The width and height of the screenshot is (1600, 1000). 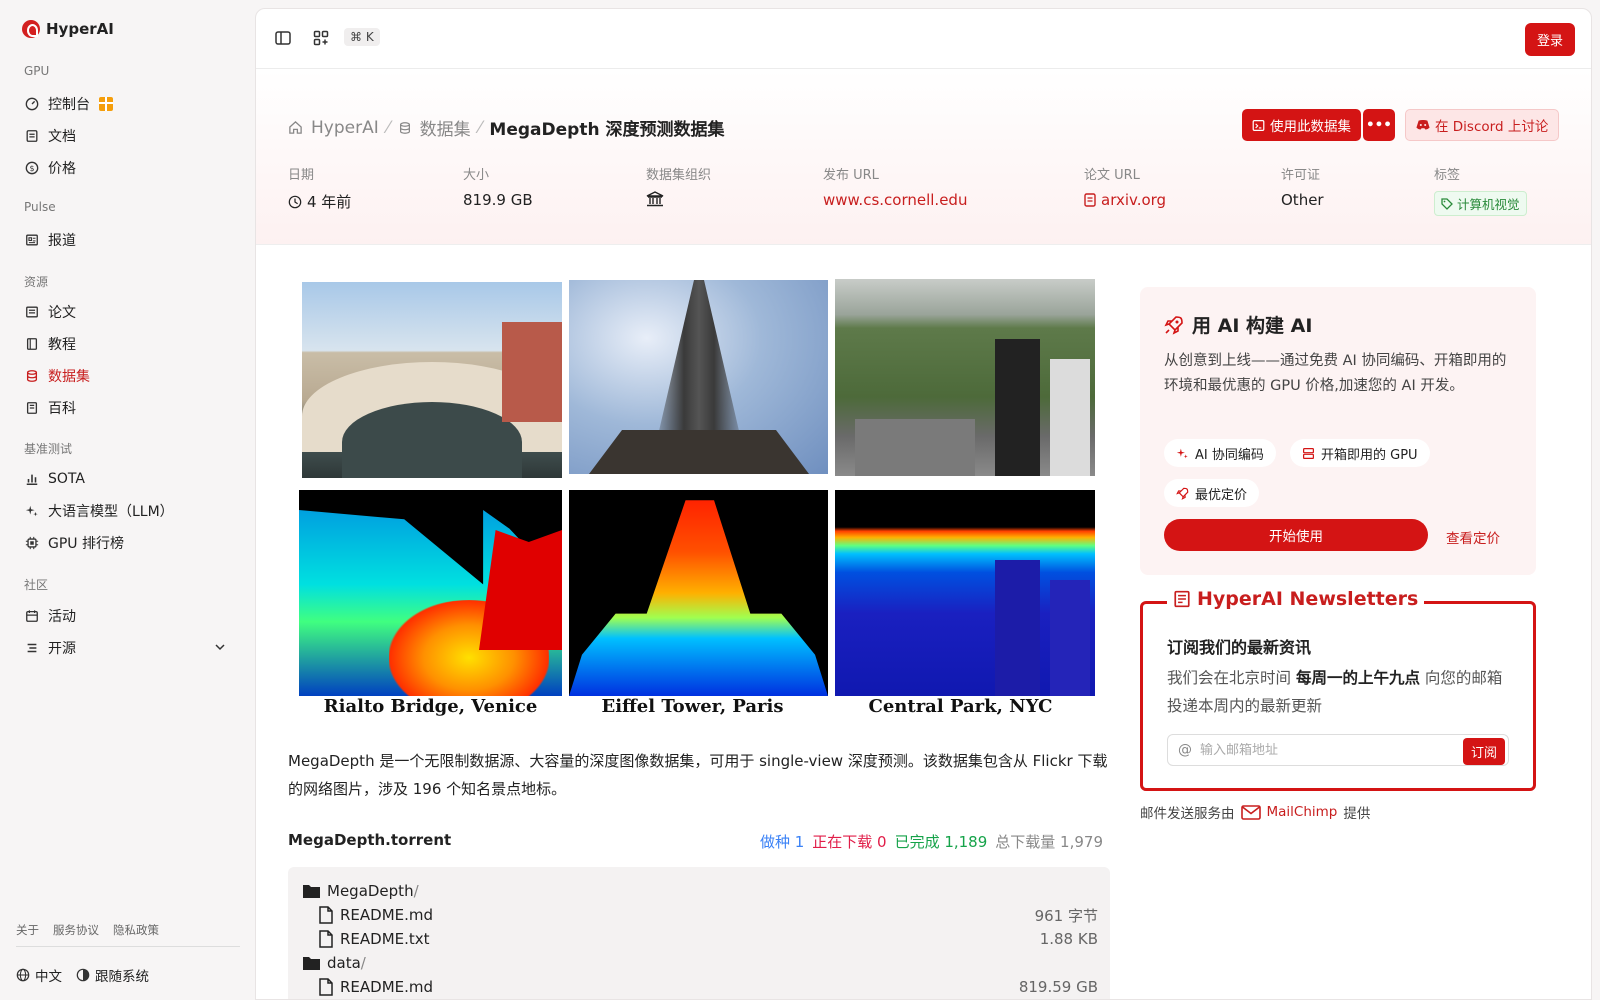 I want to click on search-shortcut: ⌘ K, so click(x=362, y=37).